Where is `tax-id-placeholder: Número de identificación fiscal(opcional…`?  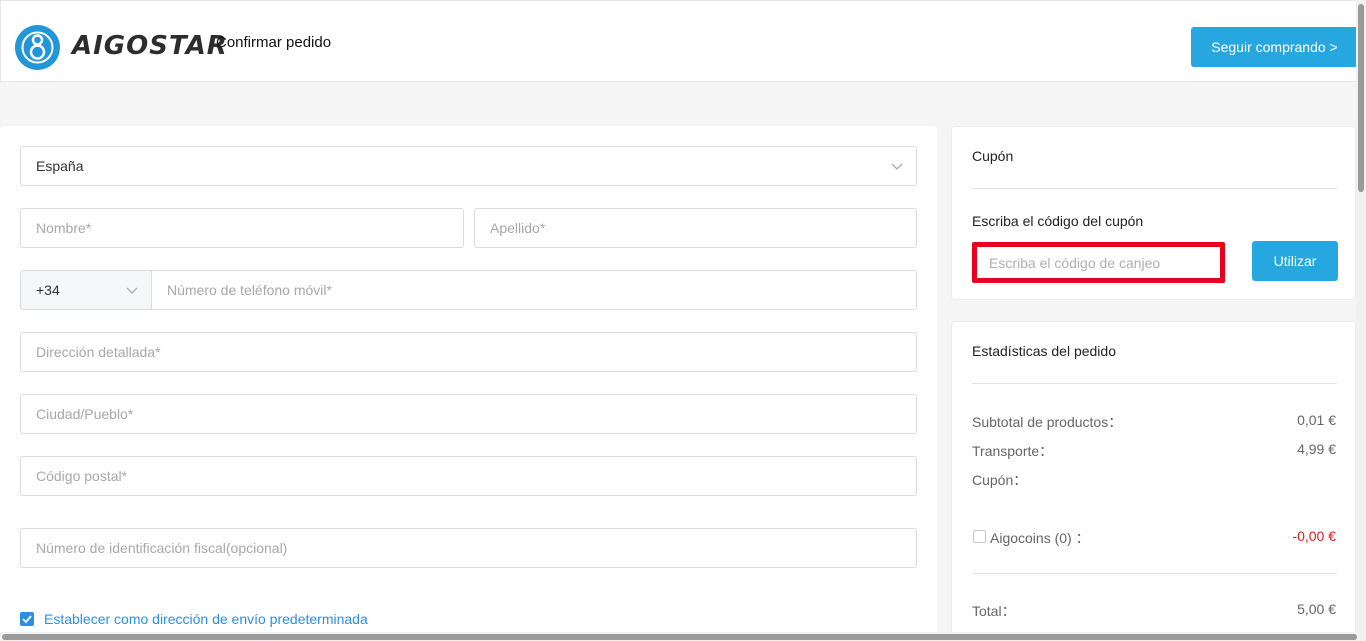
tax-id-placeholder: Número de identificación fiscal(opcional… is located at coordinates (162, 548).